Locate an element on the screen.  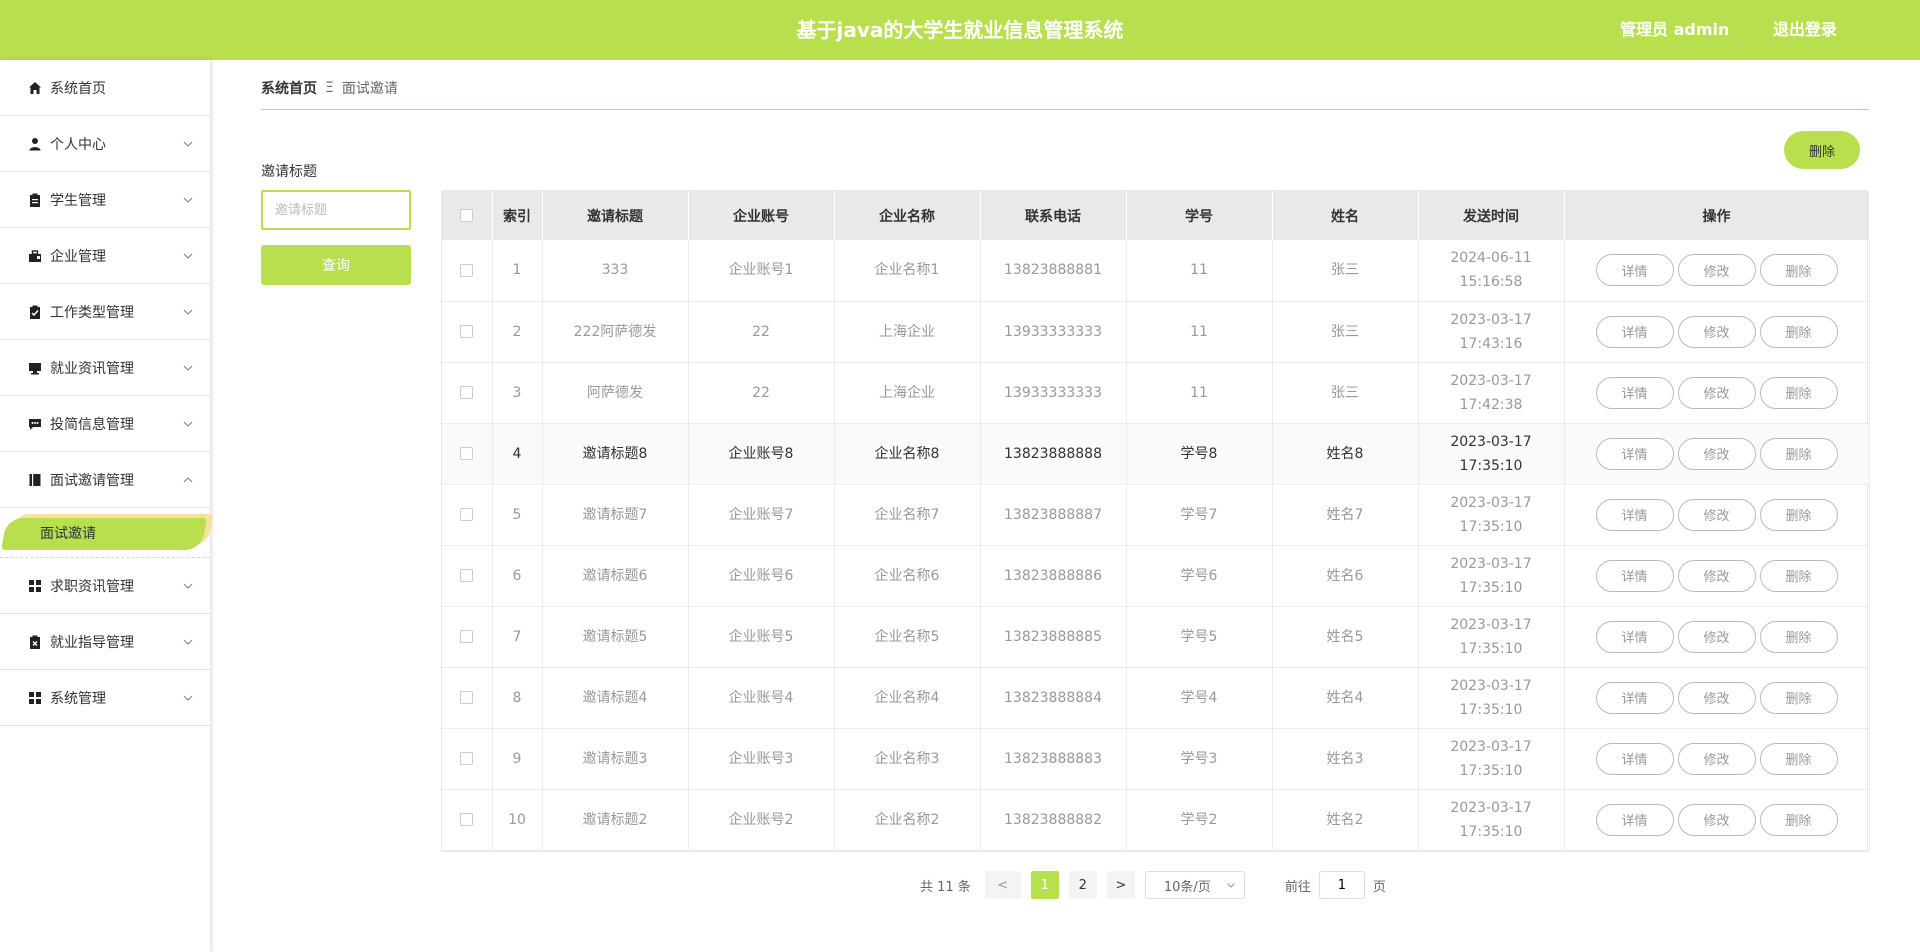
next-page-button: > is located at coordinates (1120, 885).